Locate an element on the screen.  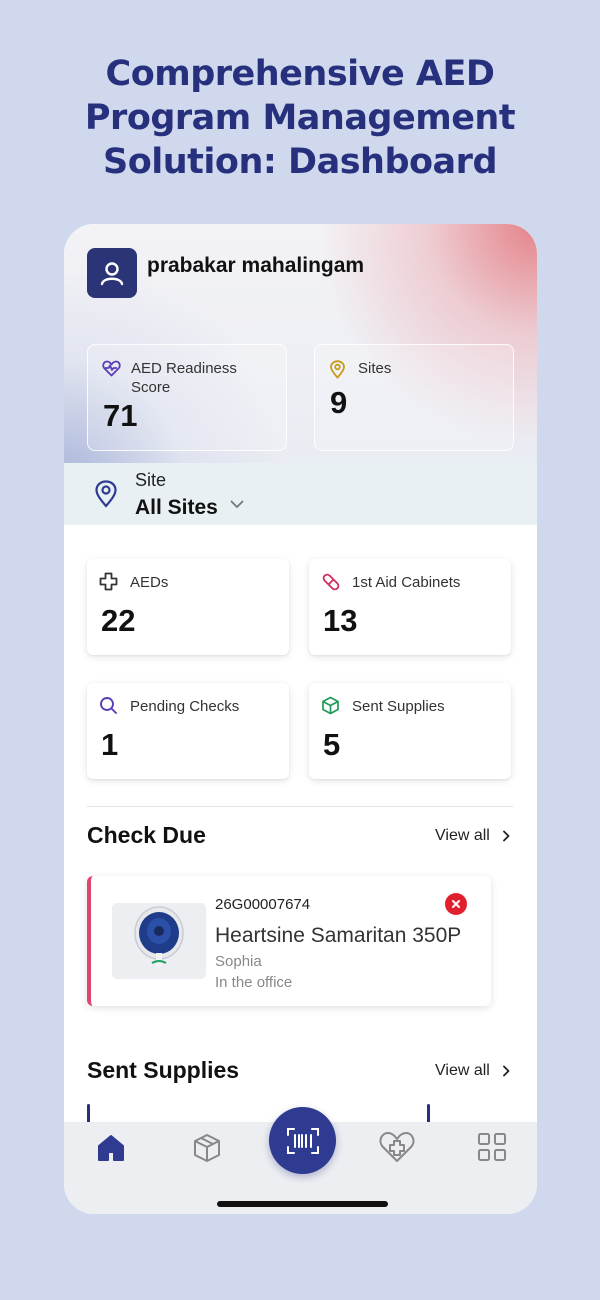
sites-label: Sites is located at coordinates (375, 368).